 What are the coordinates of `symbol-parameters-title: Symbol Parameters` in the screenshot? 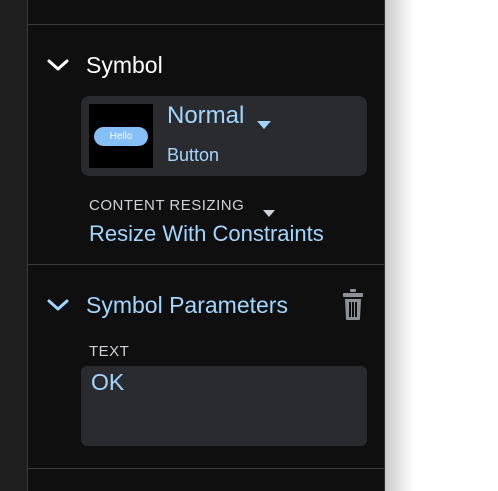 It's located at (187, 305).